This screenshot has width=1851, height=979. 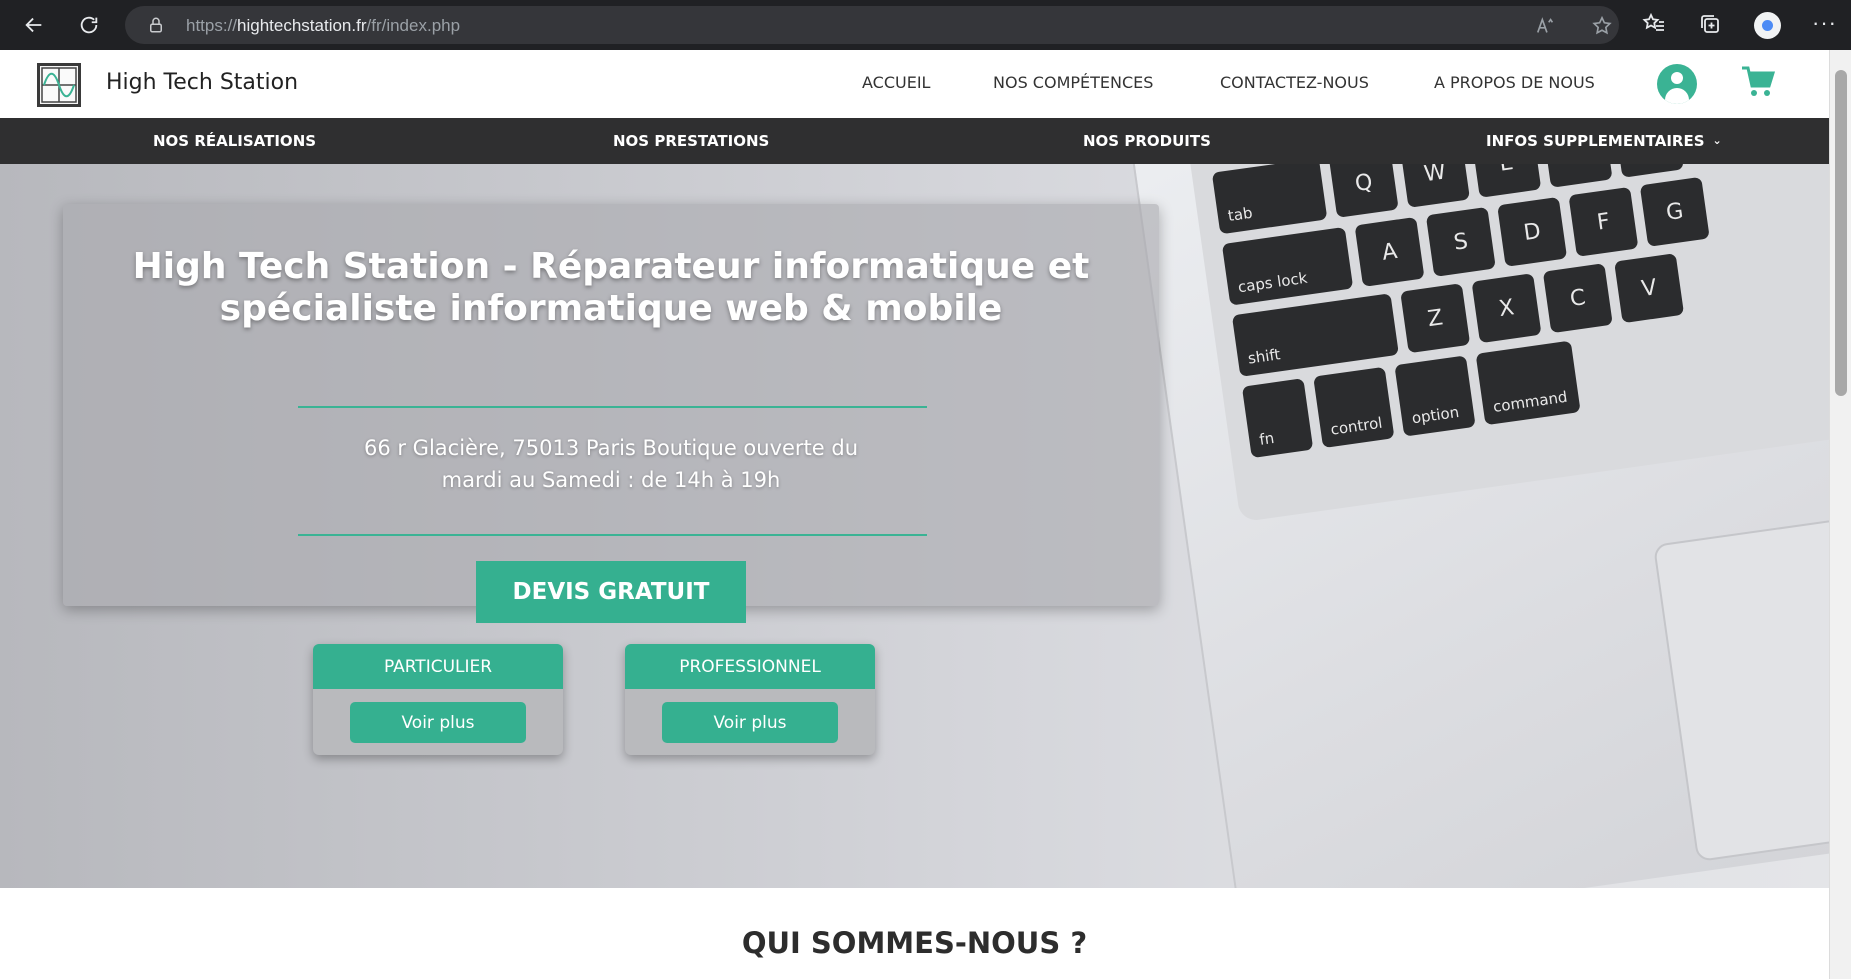 I want to click on particulier-title: PARTICULIER, so click(x=438, y=666).